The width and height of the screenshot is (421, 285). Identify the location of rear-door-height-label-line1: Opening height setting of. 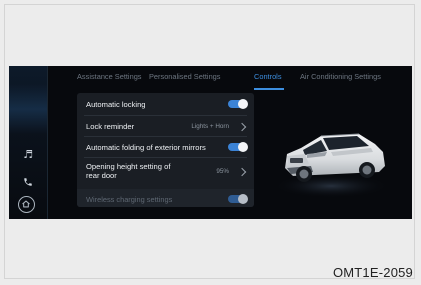
(128, 166).